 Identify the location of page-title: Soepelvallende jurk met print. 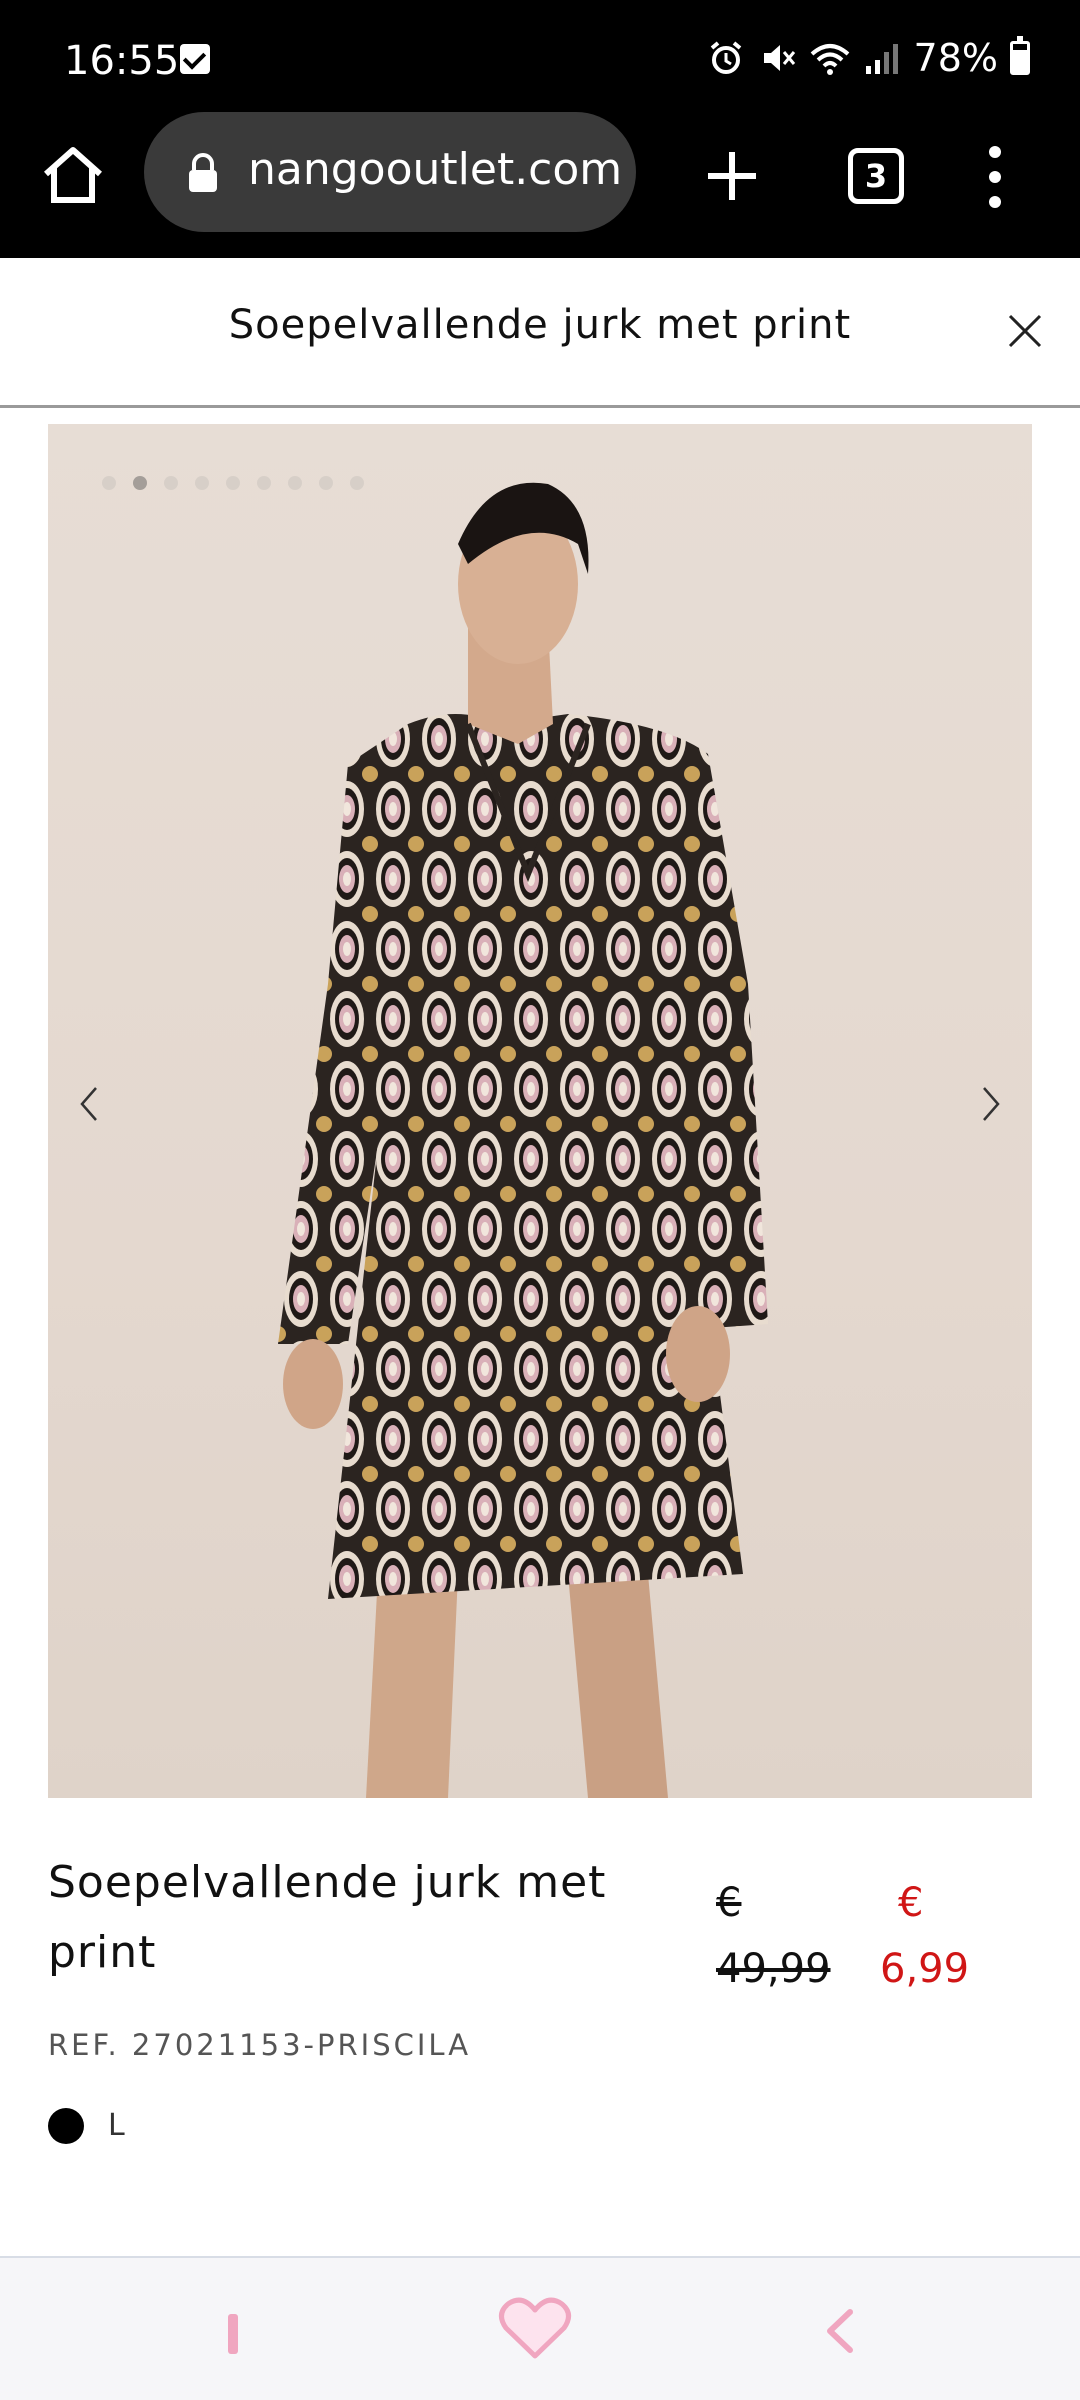
(540, 325).